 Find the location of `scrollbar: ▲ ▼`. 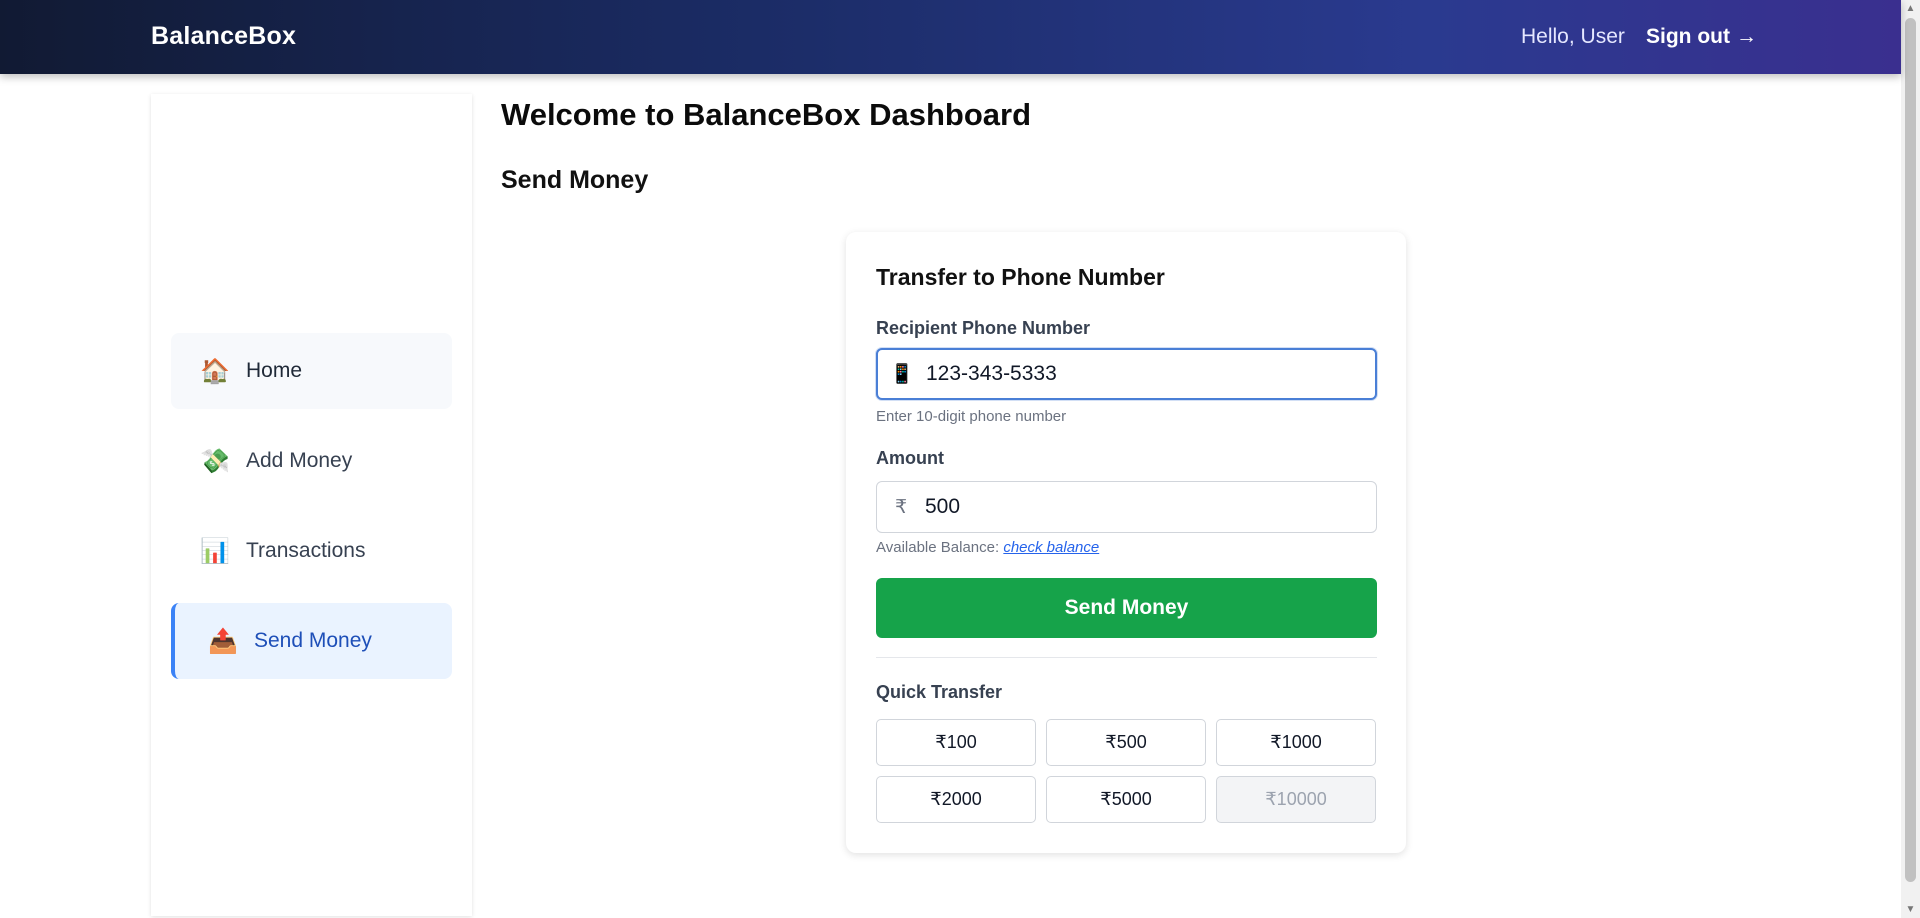

scrollbar: ▲ ▼ is located at coordinates (1910, 459).